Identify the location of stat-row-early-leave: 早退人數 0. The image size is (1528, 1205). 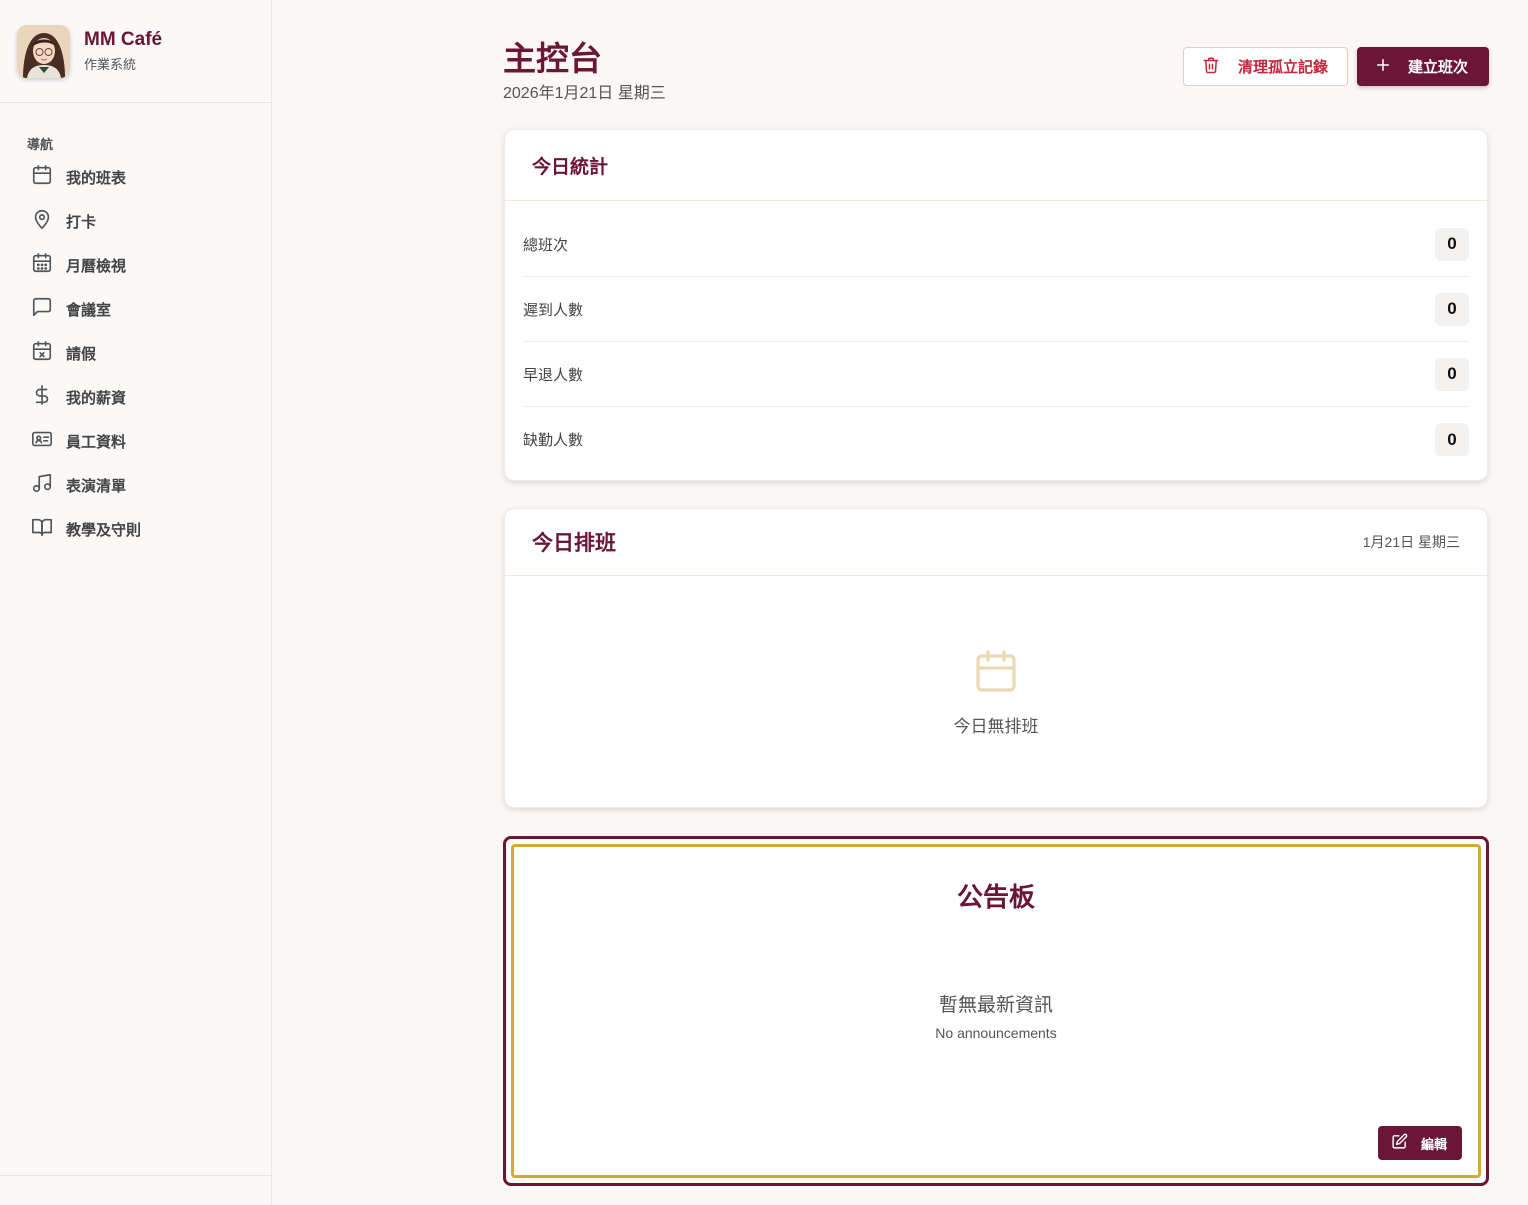
(996, 374).